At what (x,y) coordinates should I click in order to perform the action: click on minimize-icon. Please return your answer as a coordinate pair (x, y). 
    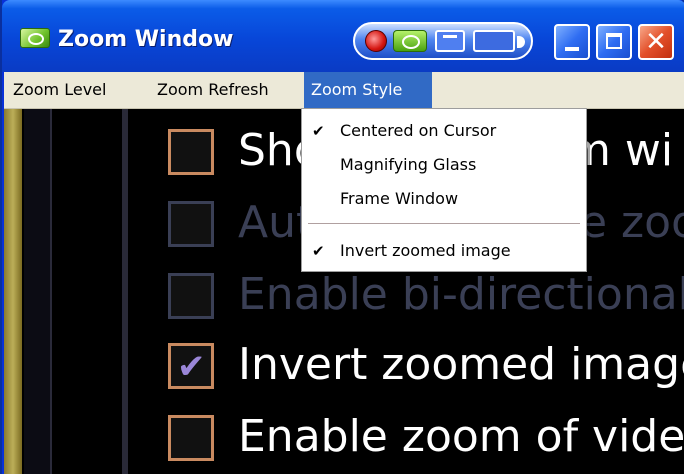
    Looking at the image, I should click on (572, 49).